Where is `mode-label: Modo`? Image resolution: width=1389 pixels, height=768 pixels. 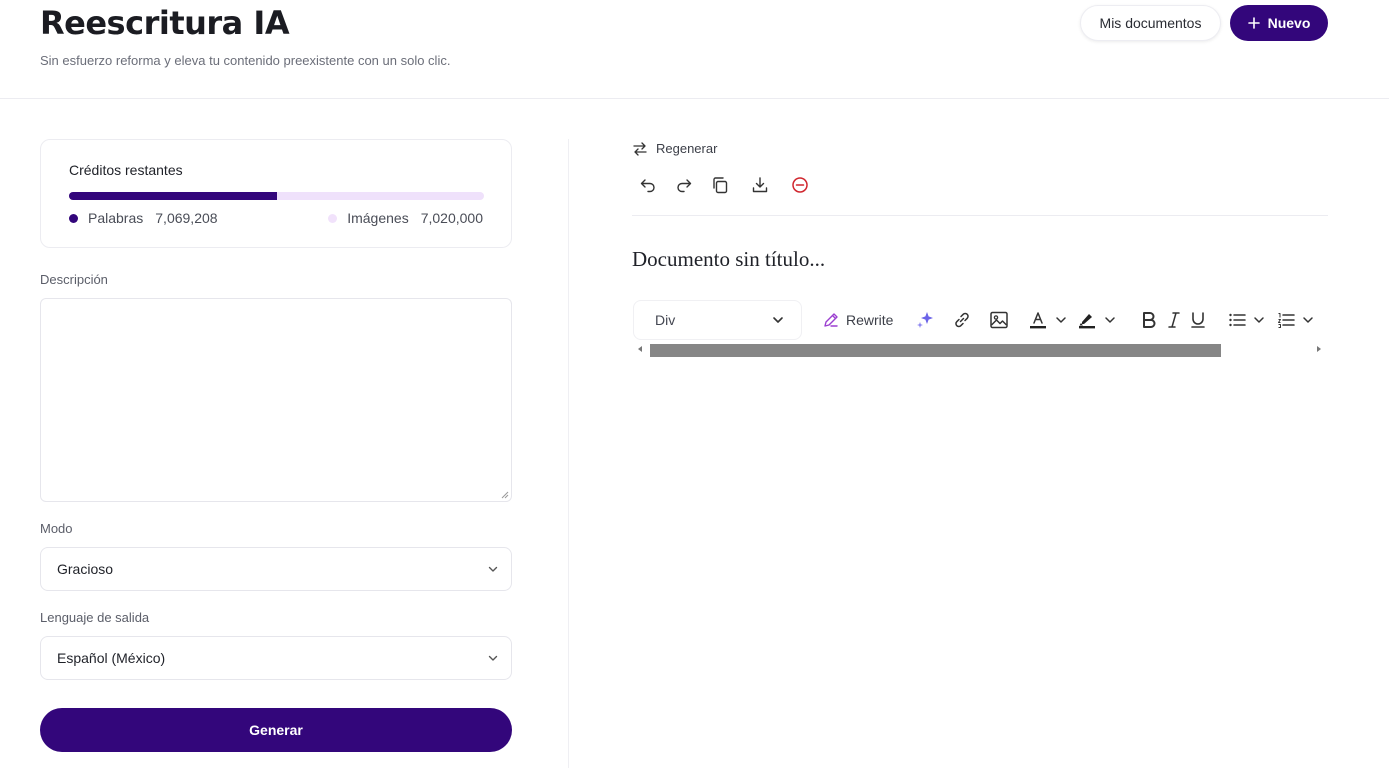 mode-label: Modo is located at coordinates (56, 528).